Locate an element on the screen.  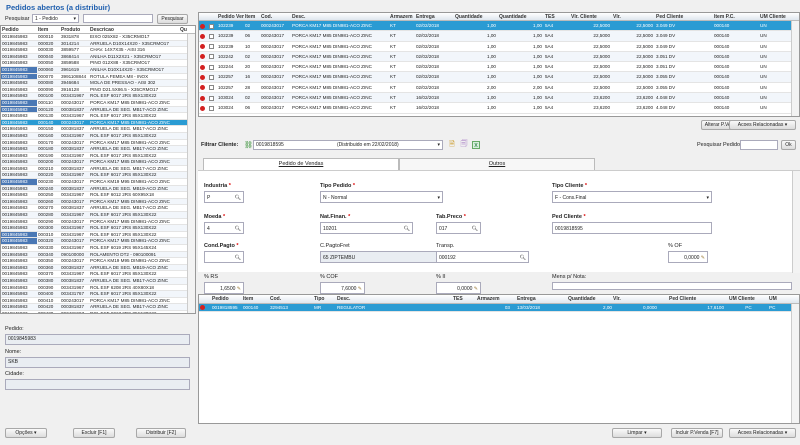
distribuido-select: (Distribuido em 22/02/2018) is located at coordinates (368, 145).